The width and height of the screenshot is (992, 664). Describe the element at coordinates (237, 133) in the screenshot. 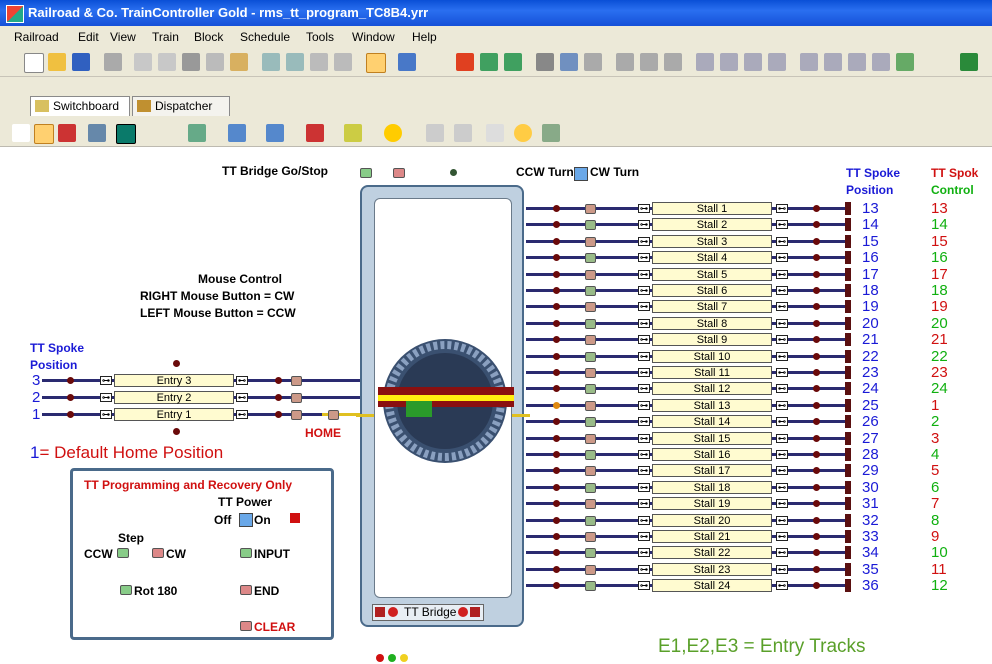

I see `switch-tool-icon` at that location.